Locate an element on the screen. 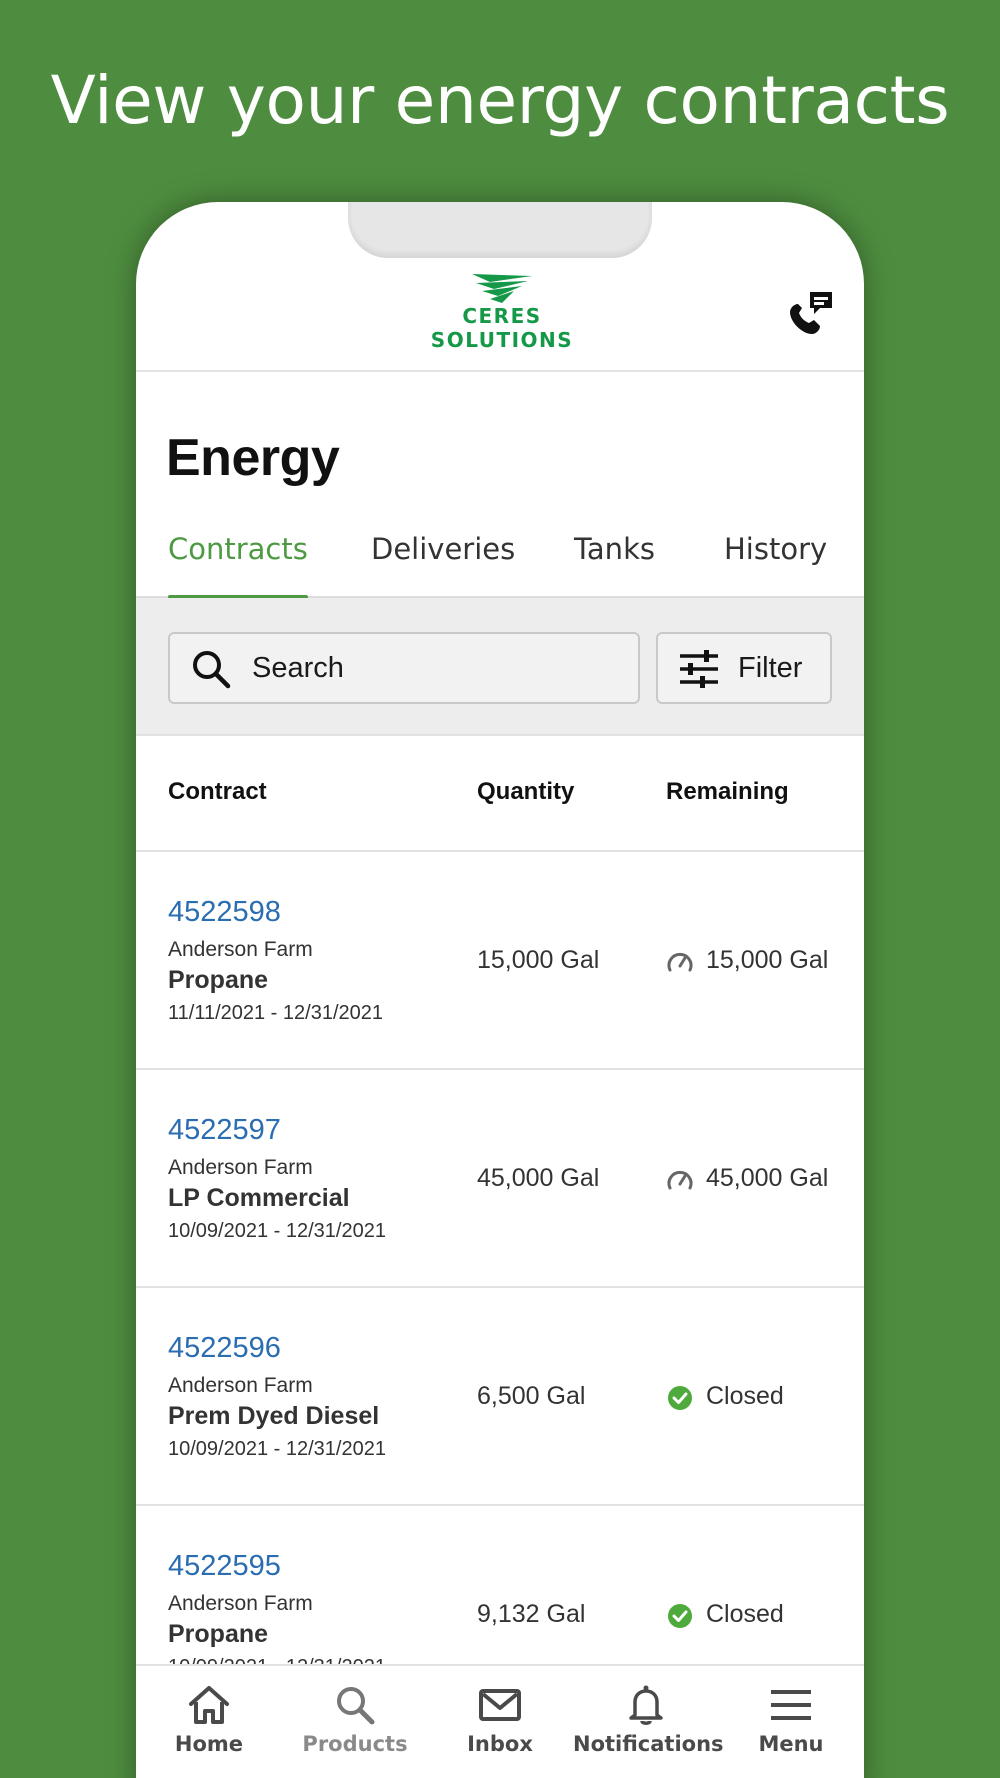  contract-number-link: 4522595 is located at coordinates (224, 1566).